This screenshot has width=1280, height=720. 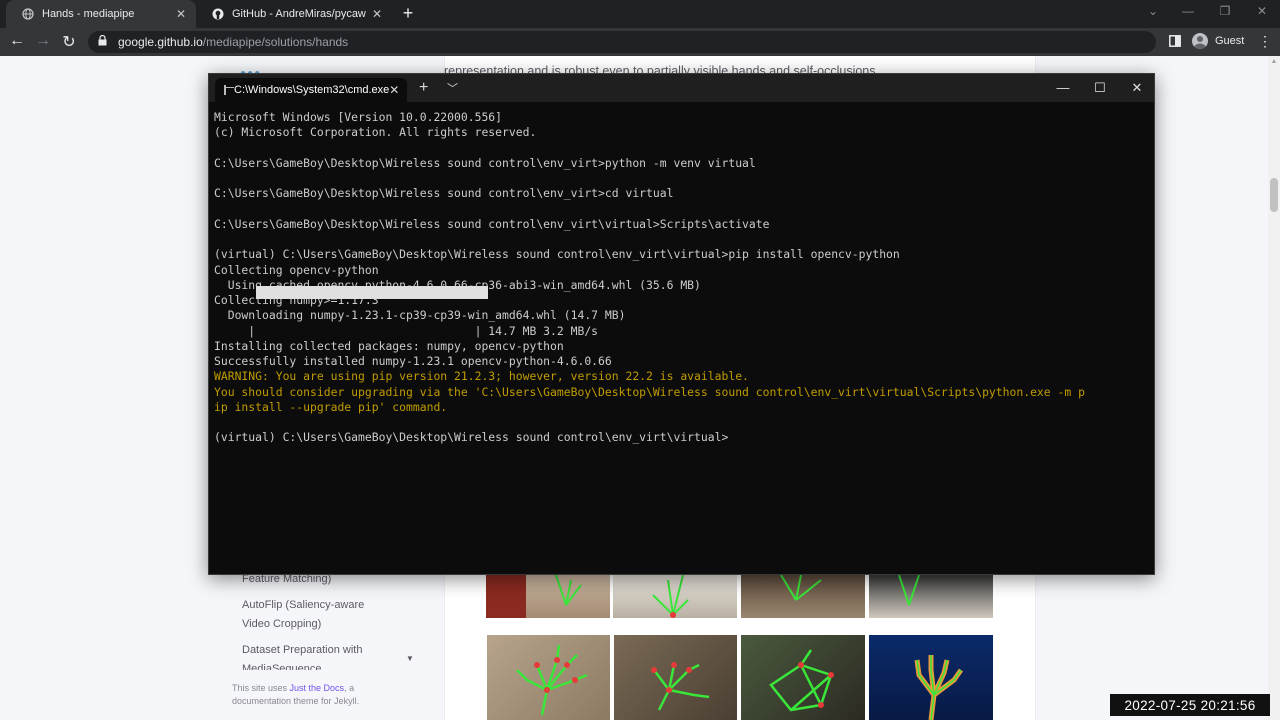 What do you see at coordinates (349, 688) in the screenshot?
I see `footer-mid: , a` at bounding box center [349, 688].